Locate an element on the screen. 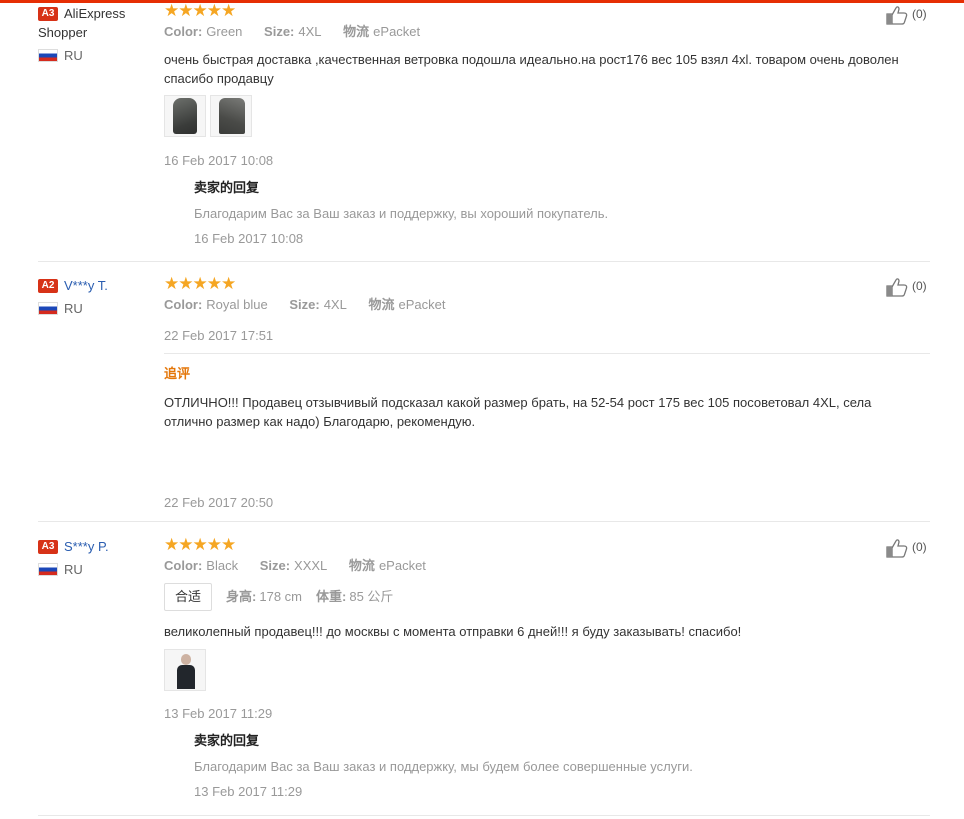 This screenshot has height=819, width=964. reviewer-info: A2 V***y T. RU is located at coordinates (98, 296).